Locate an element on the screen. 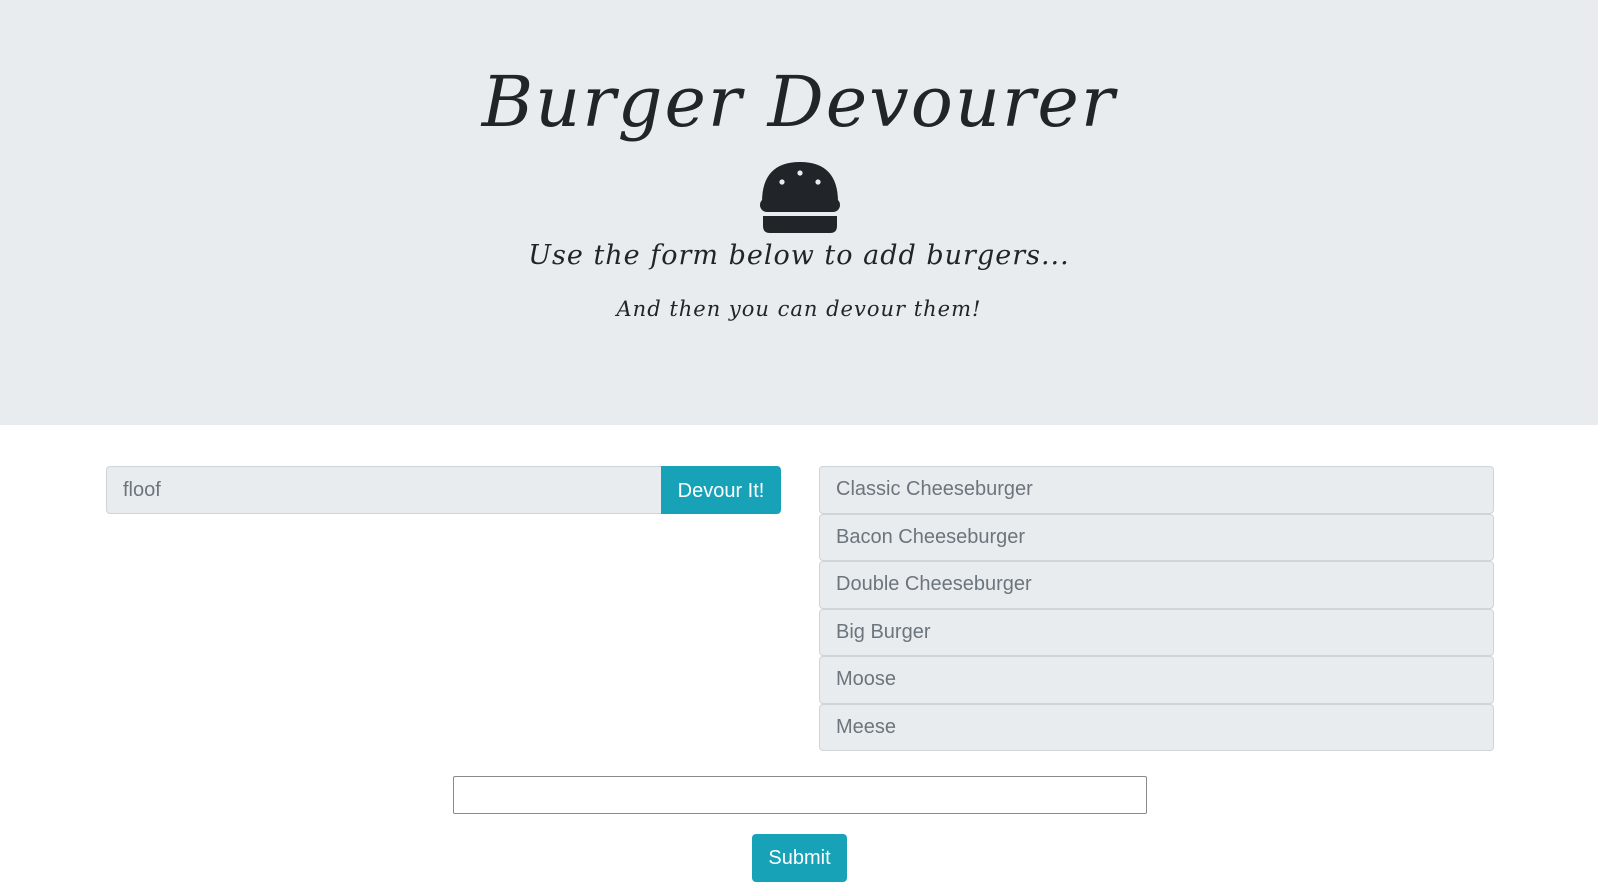  submit-button: Submit is located at coordinates (799, 858).